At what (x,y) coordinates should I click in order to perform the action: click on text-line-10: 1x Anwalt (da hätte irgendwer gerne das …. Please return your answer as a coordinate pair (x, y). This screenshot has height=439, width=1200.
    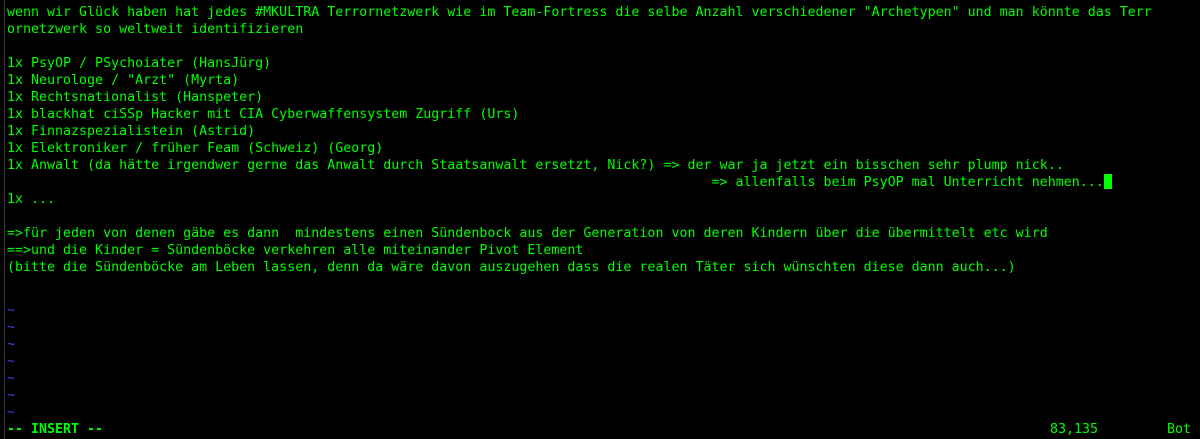
    Looking at the image, I should click on (535, 165).